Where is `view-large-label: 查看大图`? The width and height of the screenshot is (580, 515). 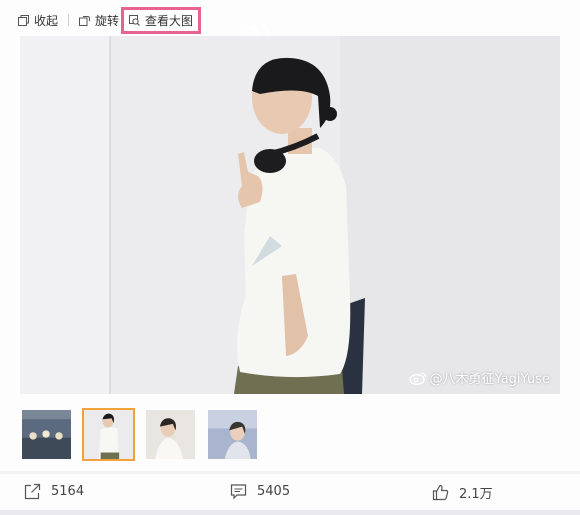 view-large-label: 查看大图 is located at coordinates (169, 20).